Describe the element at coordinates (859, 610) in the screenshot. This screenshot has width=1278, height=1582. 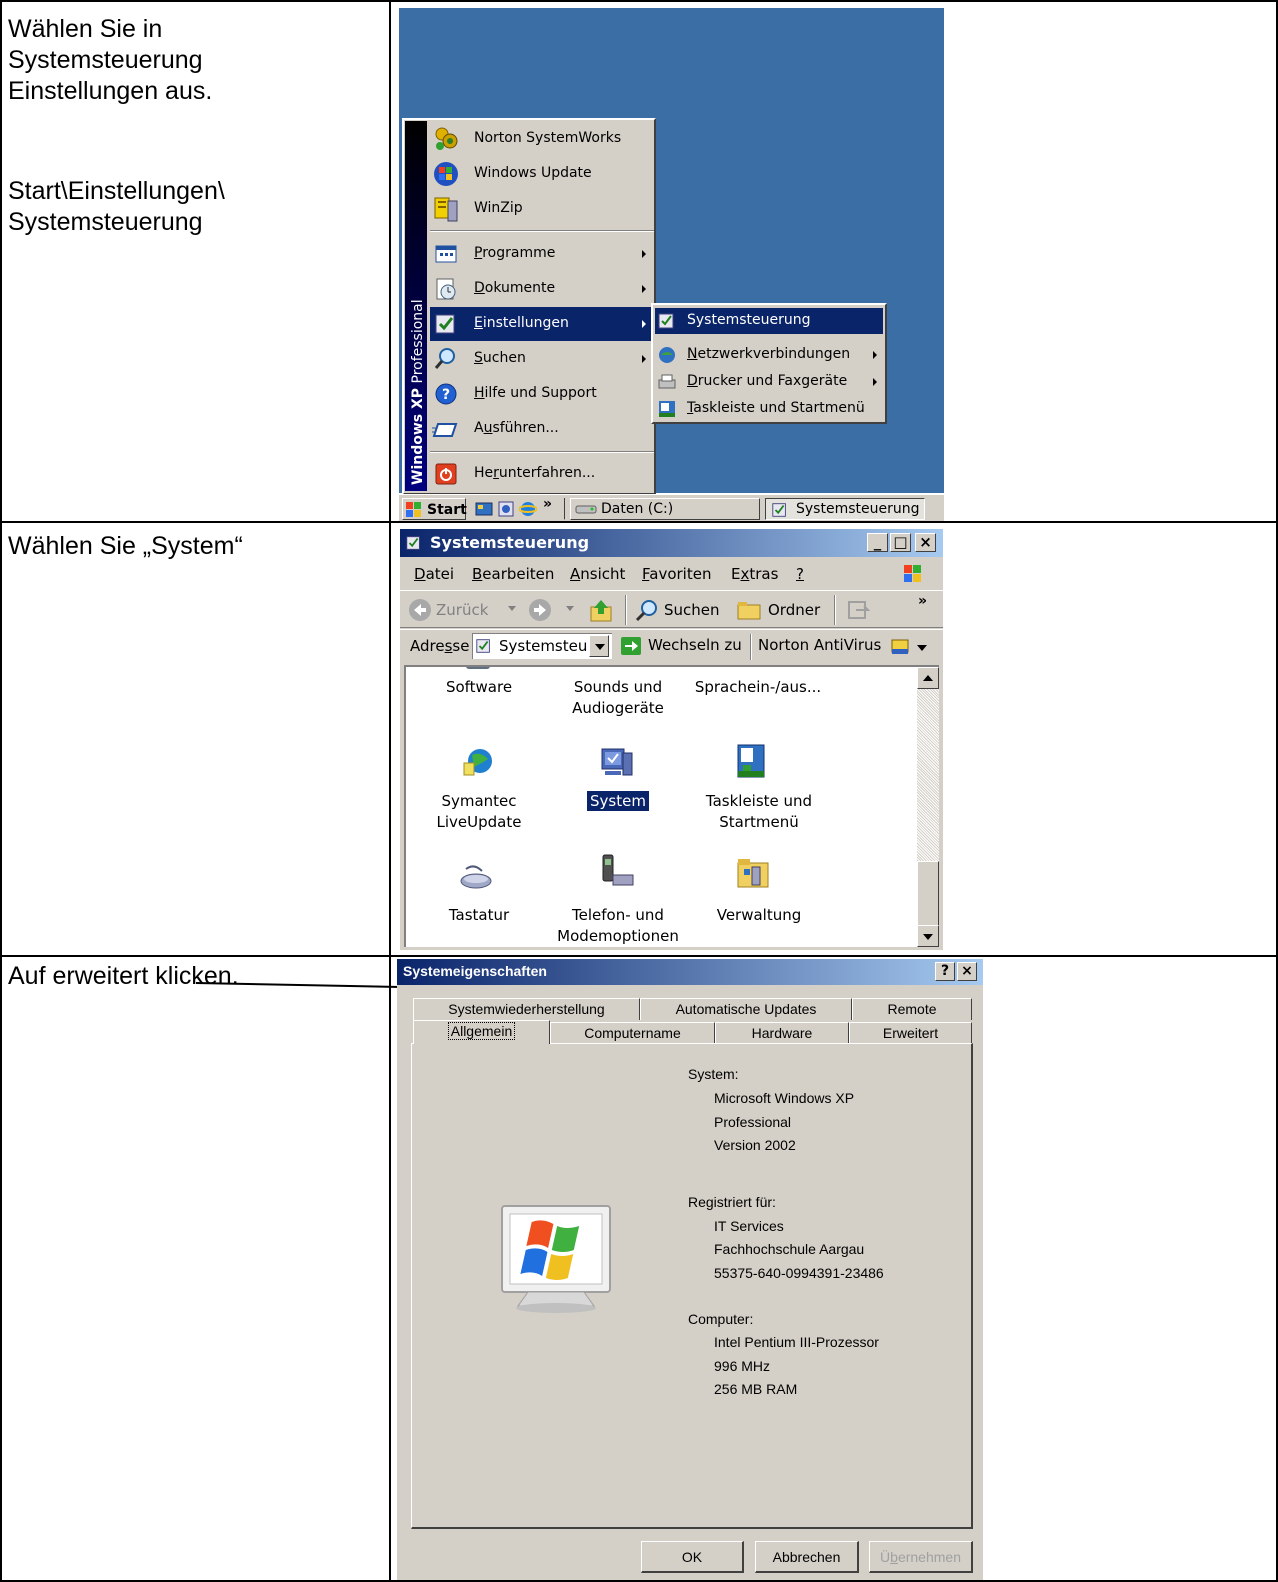
I see `folder-sync-icon` at that location.